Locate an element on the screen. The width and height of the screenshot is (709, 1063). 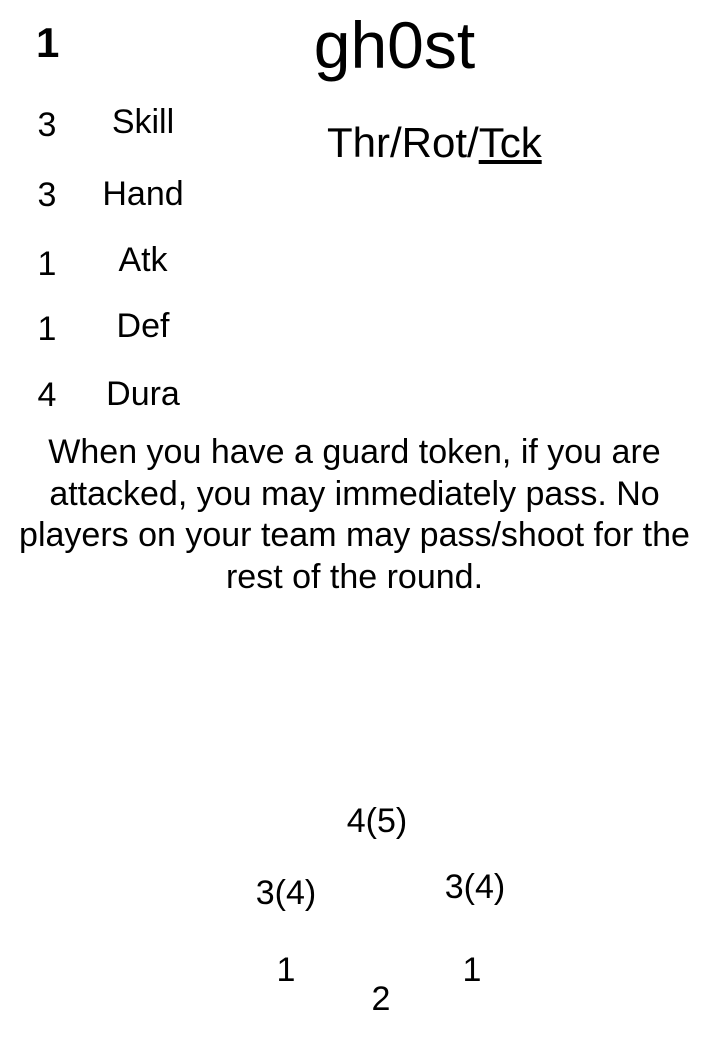
stat-hand-value: 3 is located at coordinates (47, 195).